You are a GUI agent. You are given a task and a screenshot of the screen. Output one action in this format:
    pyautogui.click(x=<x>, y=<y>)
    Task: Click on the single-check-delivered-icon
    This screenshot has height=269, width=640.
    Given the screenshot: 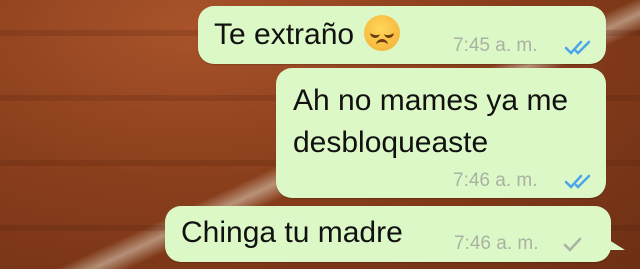 What is the action you would take?
    pyautogui.click(x=572, y=244)
    